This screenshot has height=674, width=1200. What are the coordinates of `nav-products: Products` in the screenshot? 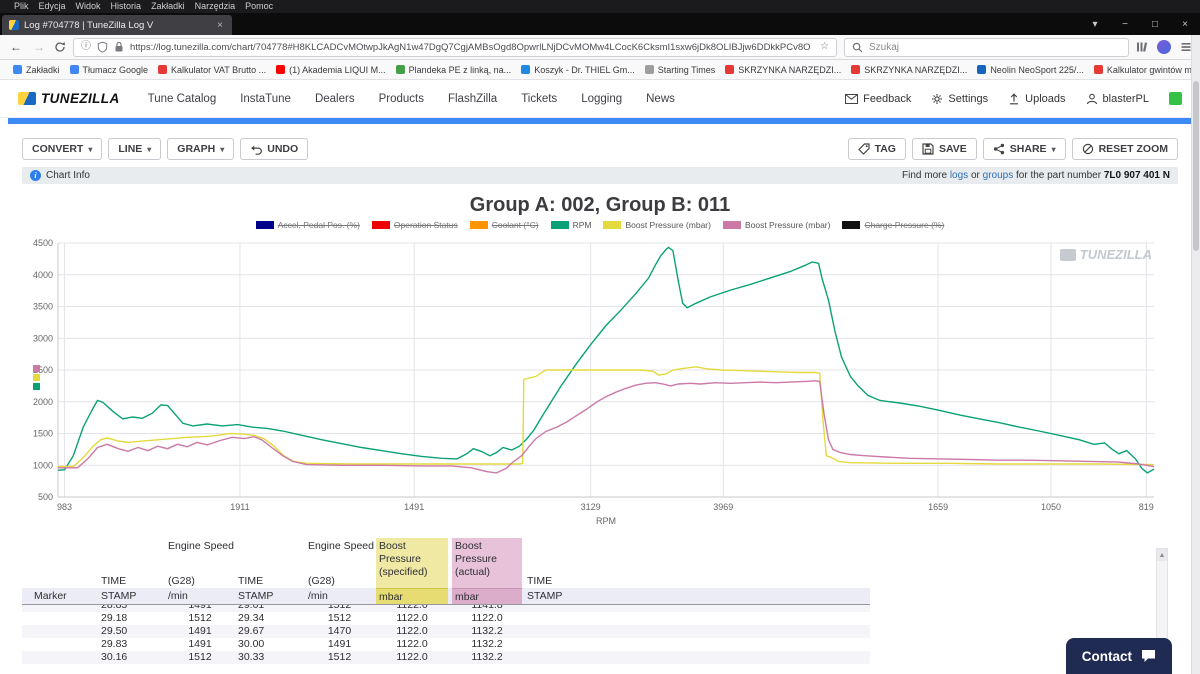 It's located at (401, 99).